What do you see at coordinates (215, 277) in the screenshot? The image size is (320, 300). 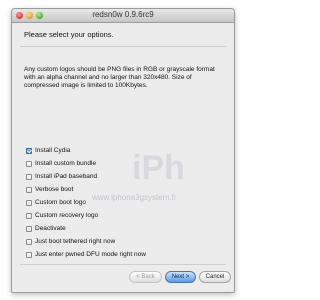 I see `cancel-button: Cancel` at bounding box center [215, 277].